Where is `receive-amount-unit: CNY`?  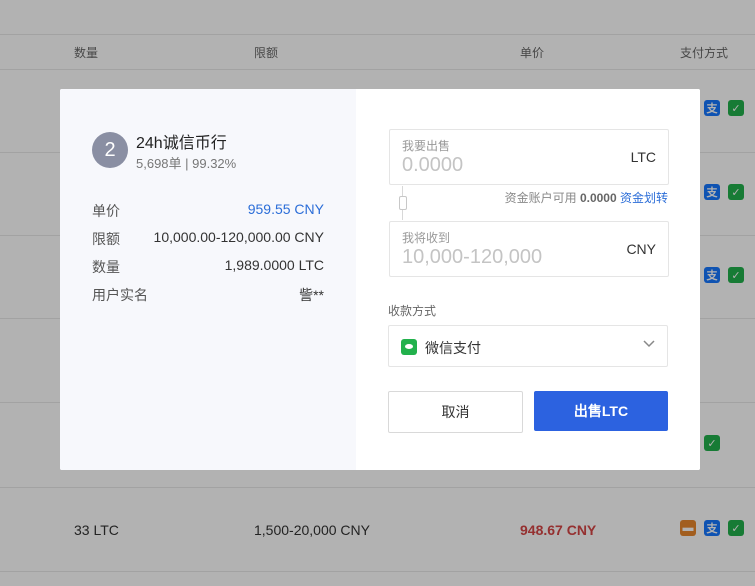 receive-amount-unit: CNY is located at coordinates (641, 249).